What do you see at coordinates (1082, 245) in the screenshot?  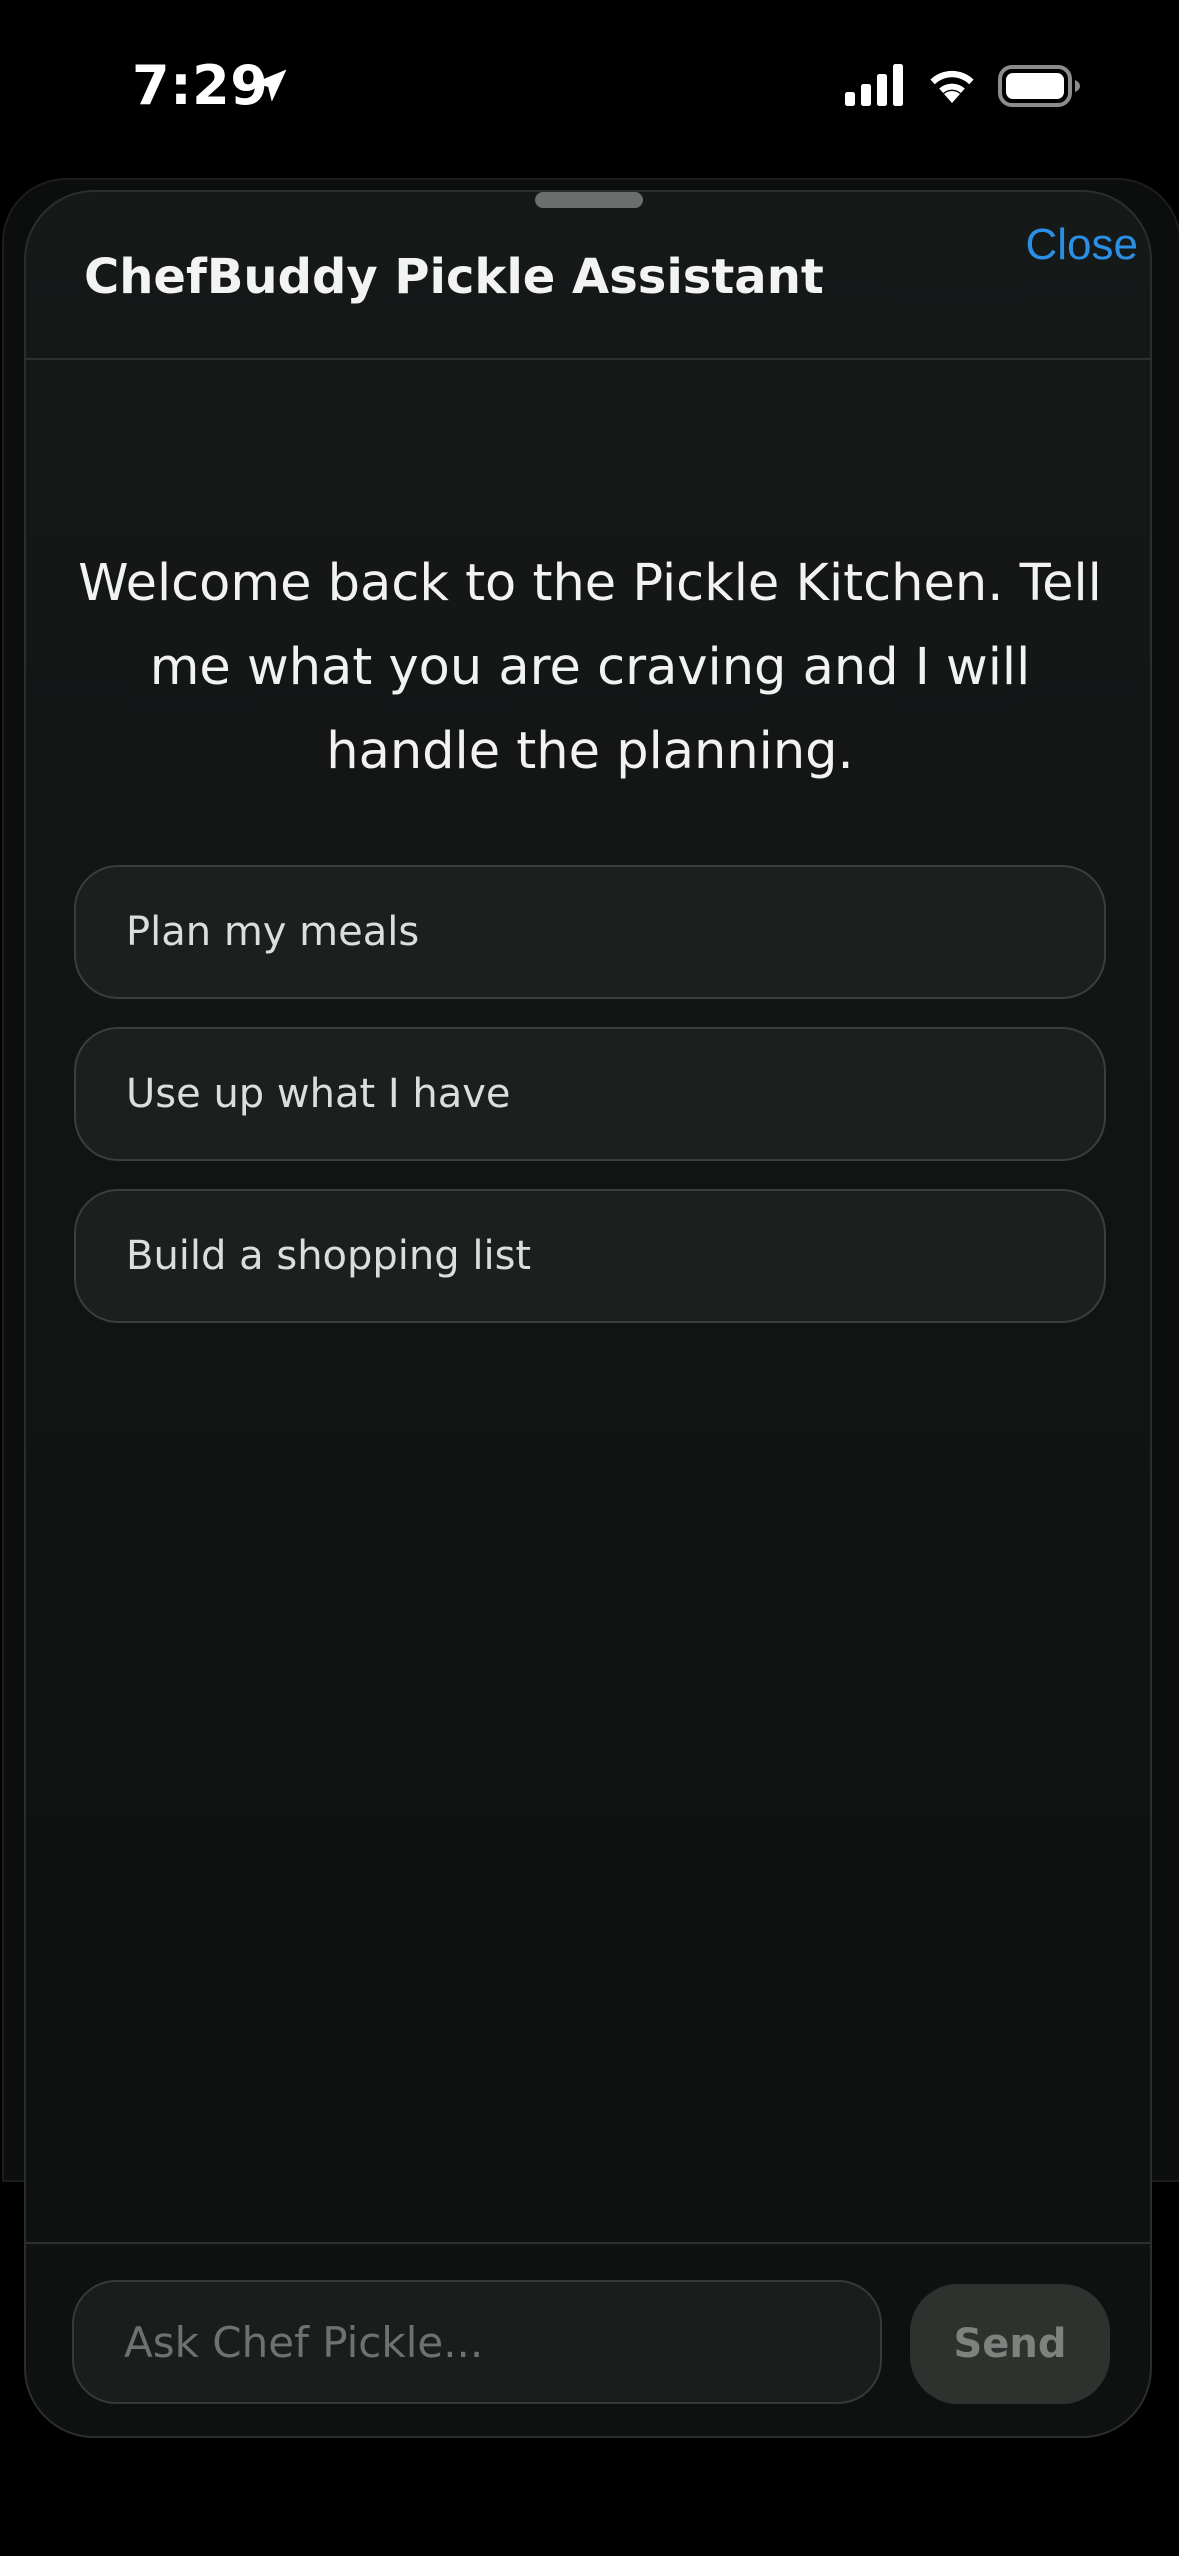 I see `close-button: Close` at bounding box center [1082, 245].